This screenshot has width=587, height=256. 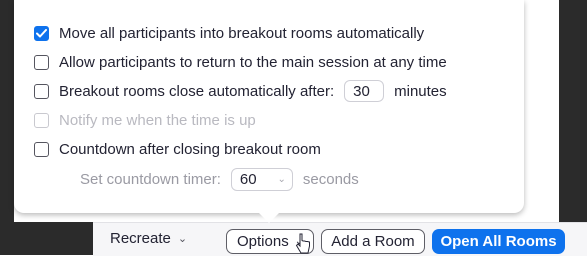 I want to click on background-dark-panel-right, so click(x=573, y=111).